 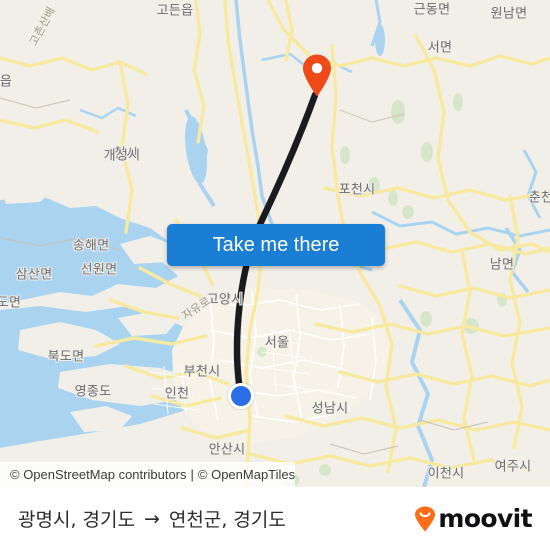 I want to click on moovit-wordmark: moovit, so click(x=485, y=518).